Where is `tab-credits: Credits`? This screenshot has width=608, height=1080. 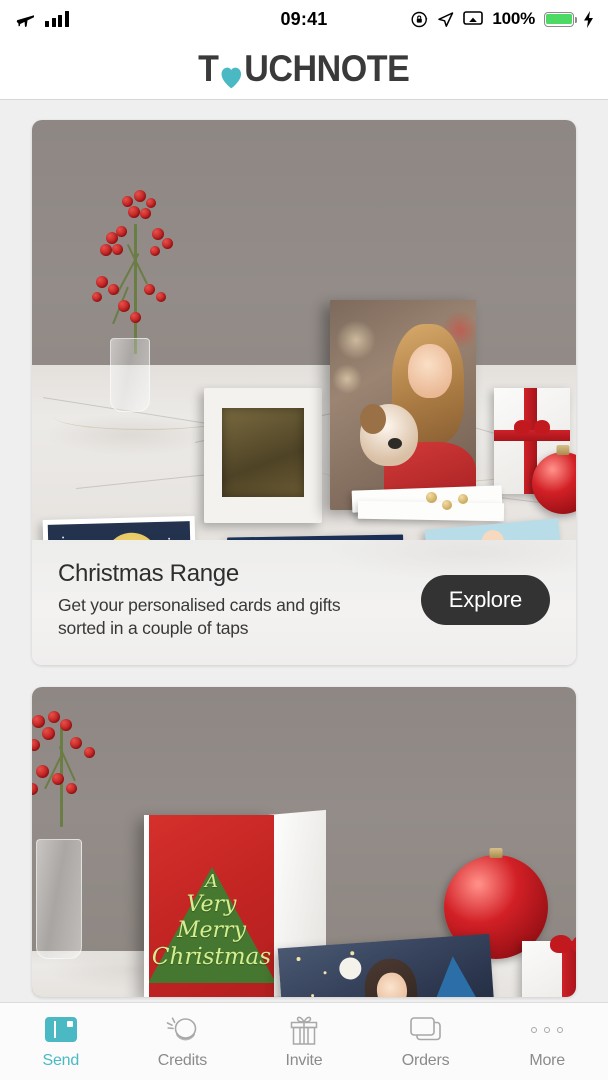 tab-credits: Credits is located at coordinates (183, 1041).